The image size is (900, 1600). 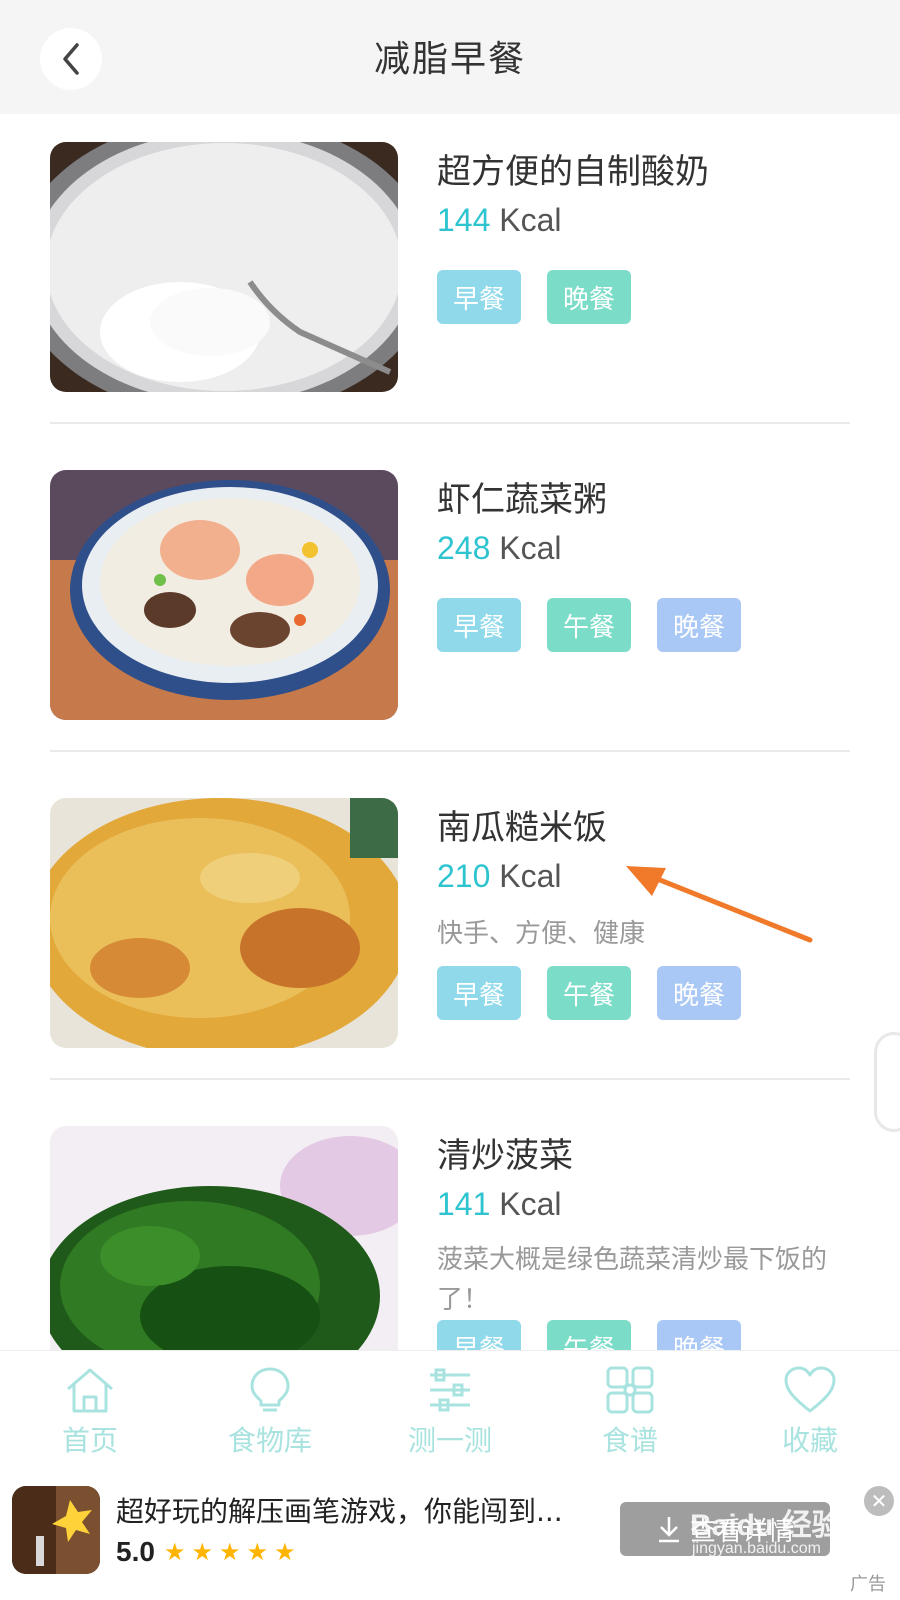 I want to click on ad-app-icon, so click(x=56, y=1530).